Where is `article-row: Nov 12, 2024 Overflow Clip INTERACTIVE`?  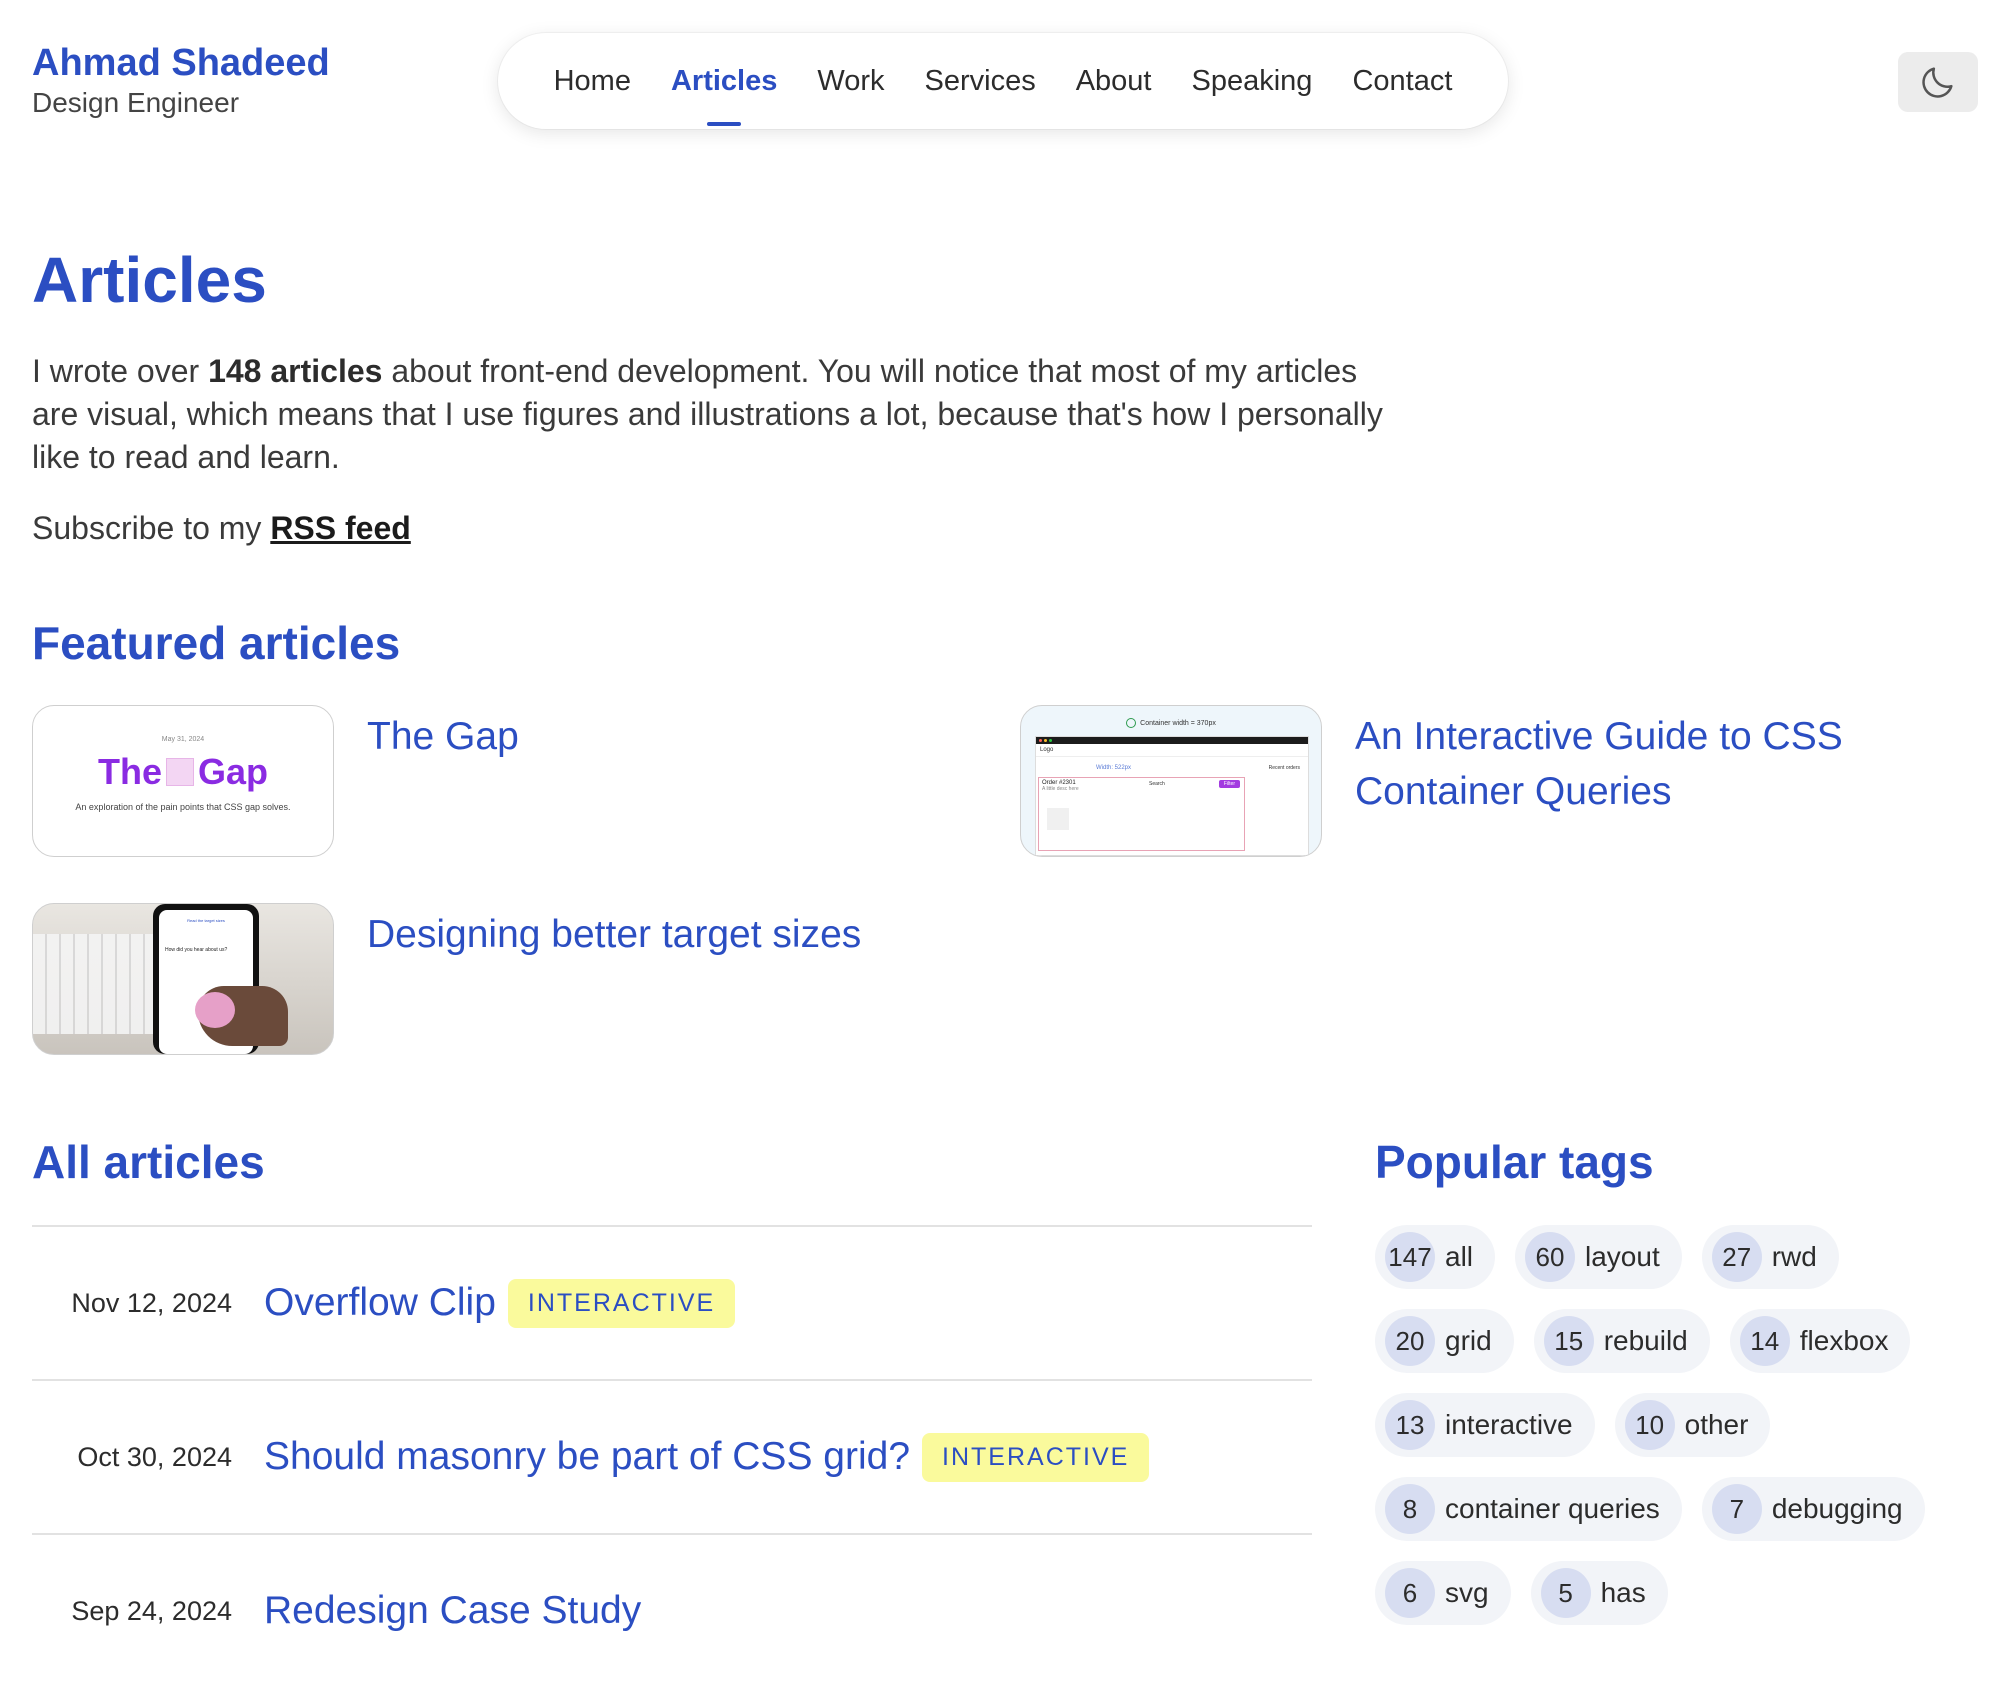 article-row: Nov 12, 2024 Overflow Clip INTERACTIVE is located at coordinates (672, 1302).